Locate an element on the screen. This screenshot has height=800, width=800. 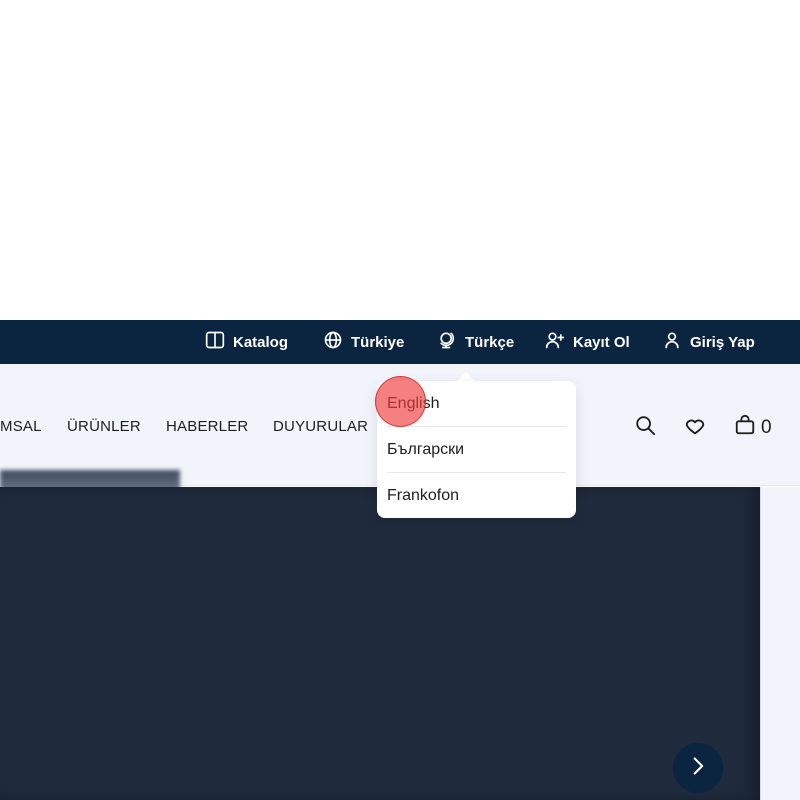
chevron-right-icon is located at coordinates (698, 768).